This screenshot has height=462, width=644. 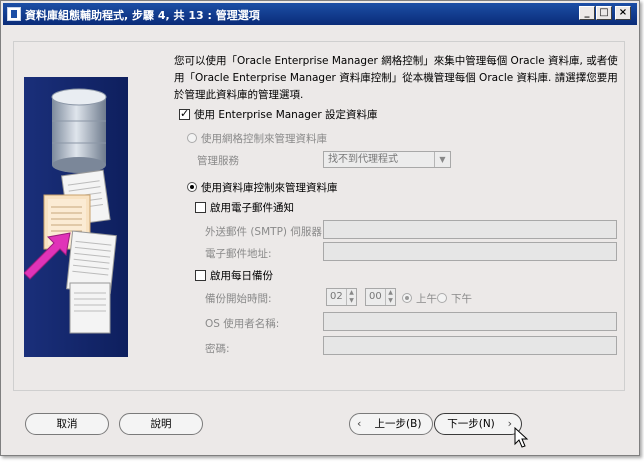 I want to click on backup-checkbox-label: 啟用每日備份, so click(x=241, y=276).